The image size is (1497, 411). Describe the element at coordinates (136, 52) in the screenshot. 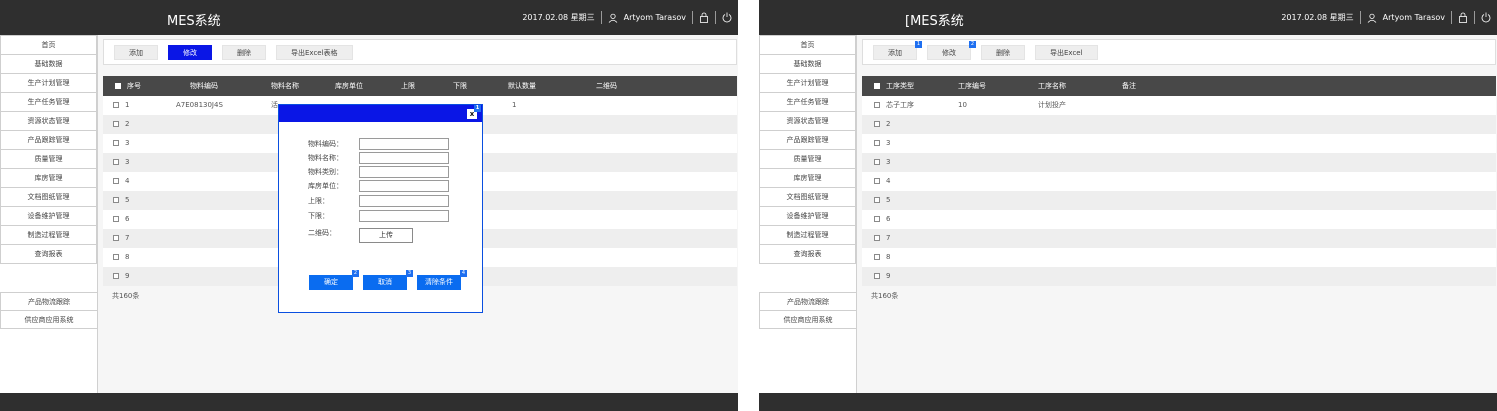

I see `add-button: 添加` at that location.